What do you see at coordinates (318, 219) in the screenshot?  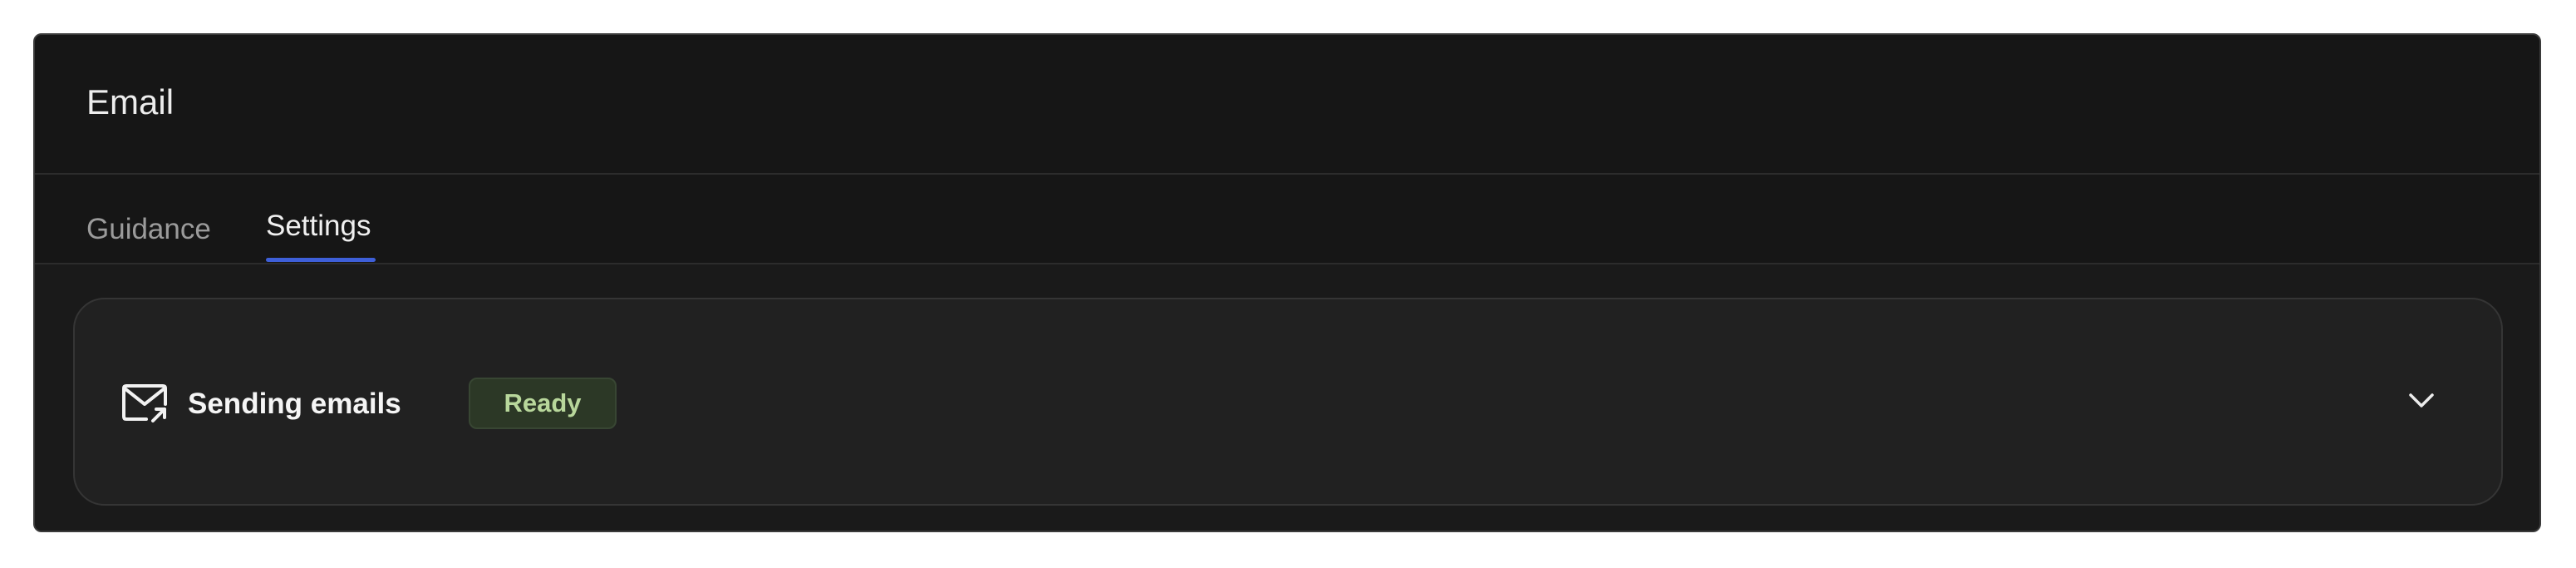 I see `tab-settings: Settings` at bounding box center [318, 219].